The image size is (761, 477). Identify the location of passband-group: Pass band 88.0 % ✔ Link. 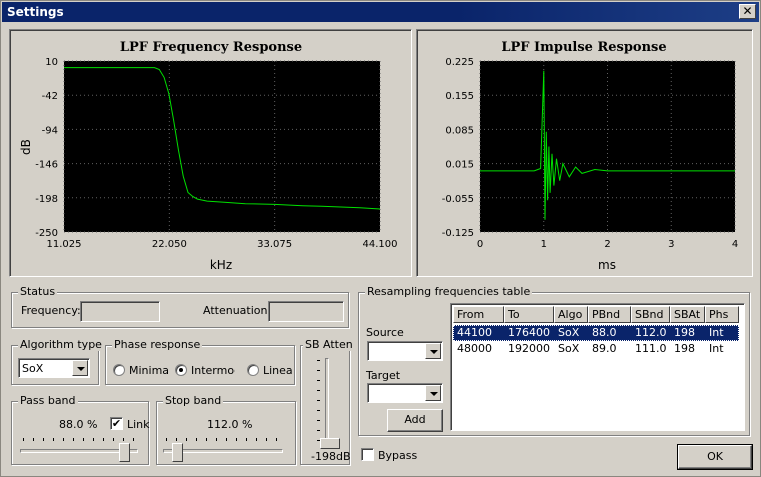
(80, 429).